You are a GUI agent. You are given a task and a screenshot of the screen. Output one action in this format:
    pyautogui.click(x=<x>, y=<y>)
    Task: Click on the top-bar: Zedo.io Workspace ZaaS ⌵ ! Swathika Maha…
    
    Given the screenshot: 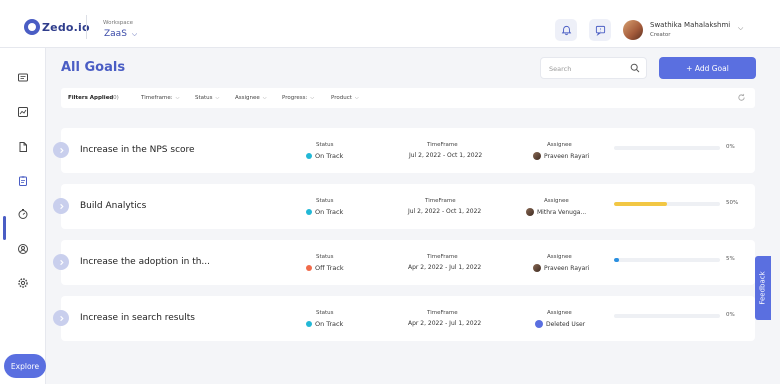 What is the action you would take?
    pyautogui.click(x=390, y=24)
    